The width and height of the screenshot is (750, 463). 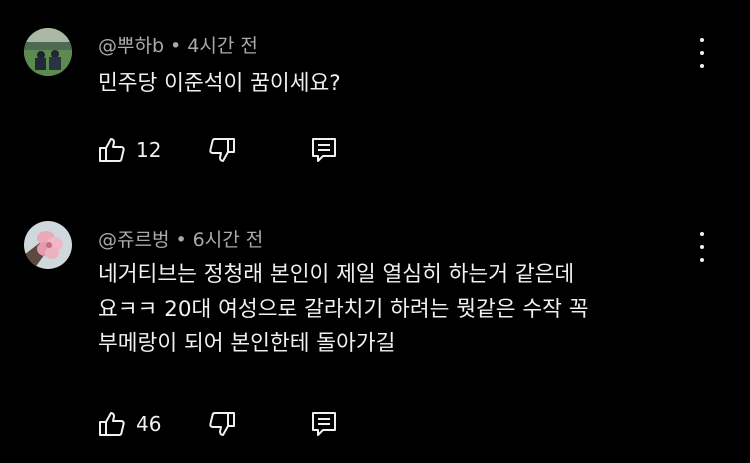 What do you see at coordinates (228, 240) in the screenshot?
I see `timestamp: 6시간 전` at bounding box center [228, 240].